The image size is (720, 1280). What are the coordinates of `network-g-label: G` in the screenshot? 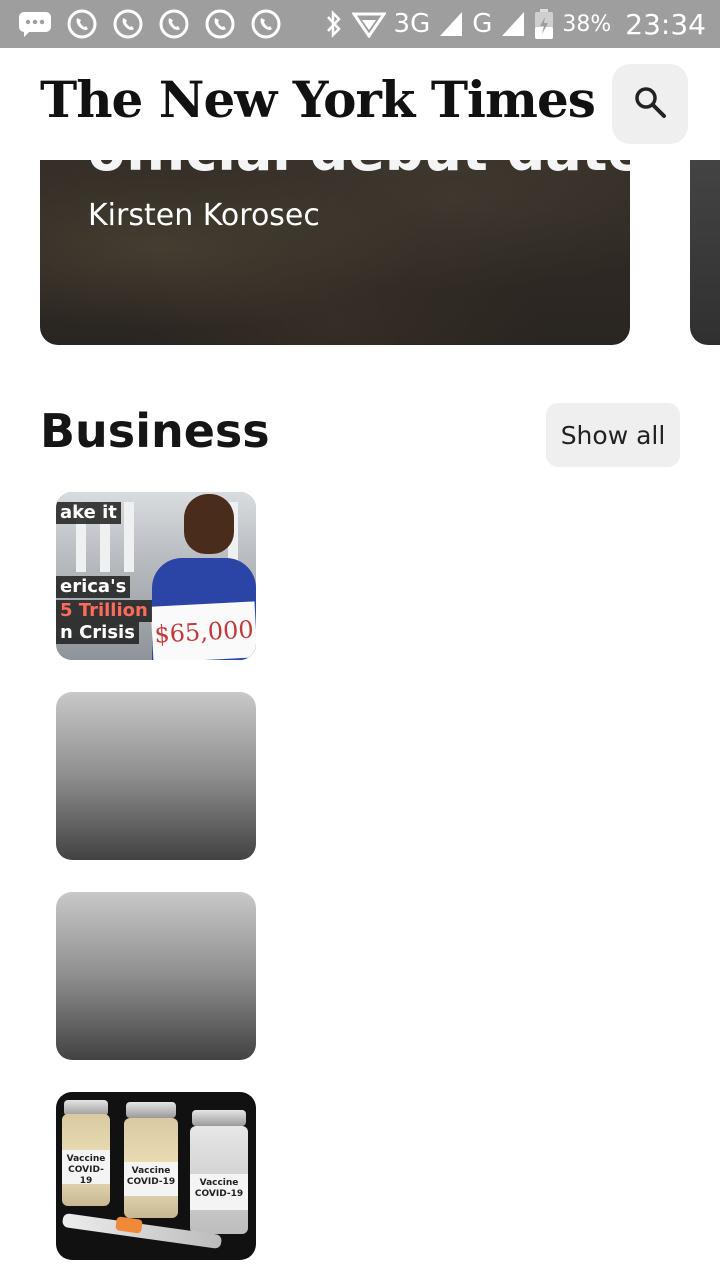 It's located at (482, 24).